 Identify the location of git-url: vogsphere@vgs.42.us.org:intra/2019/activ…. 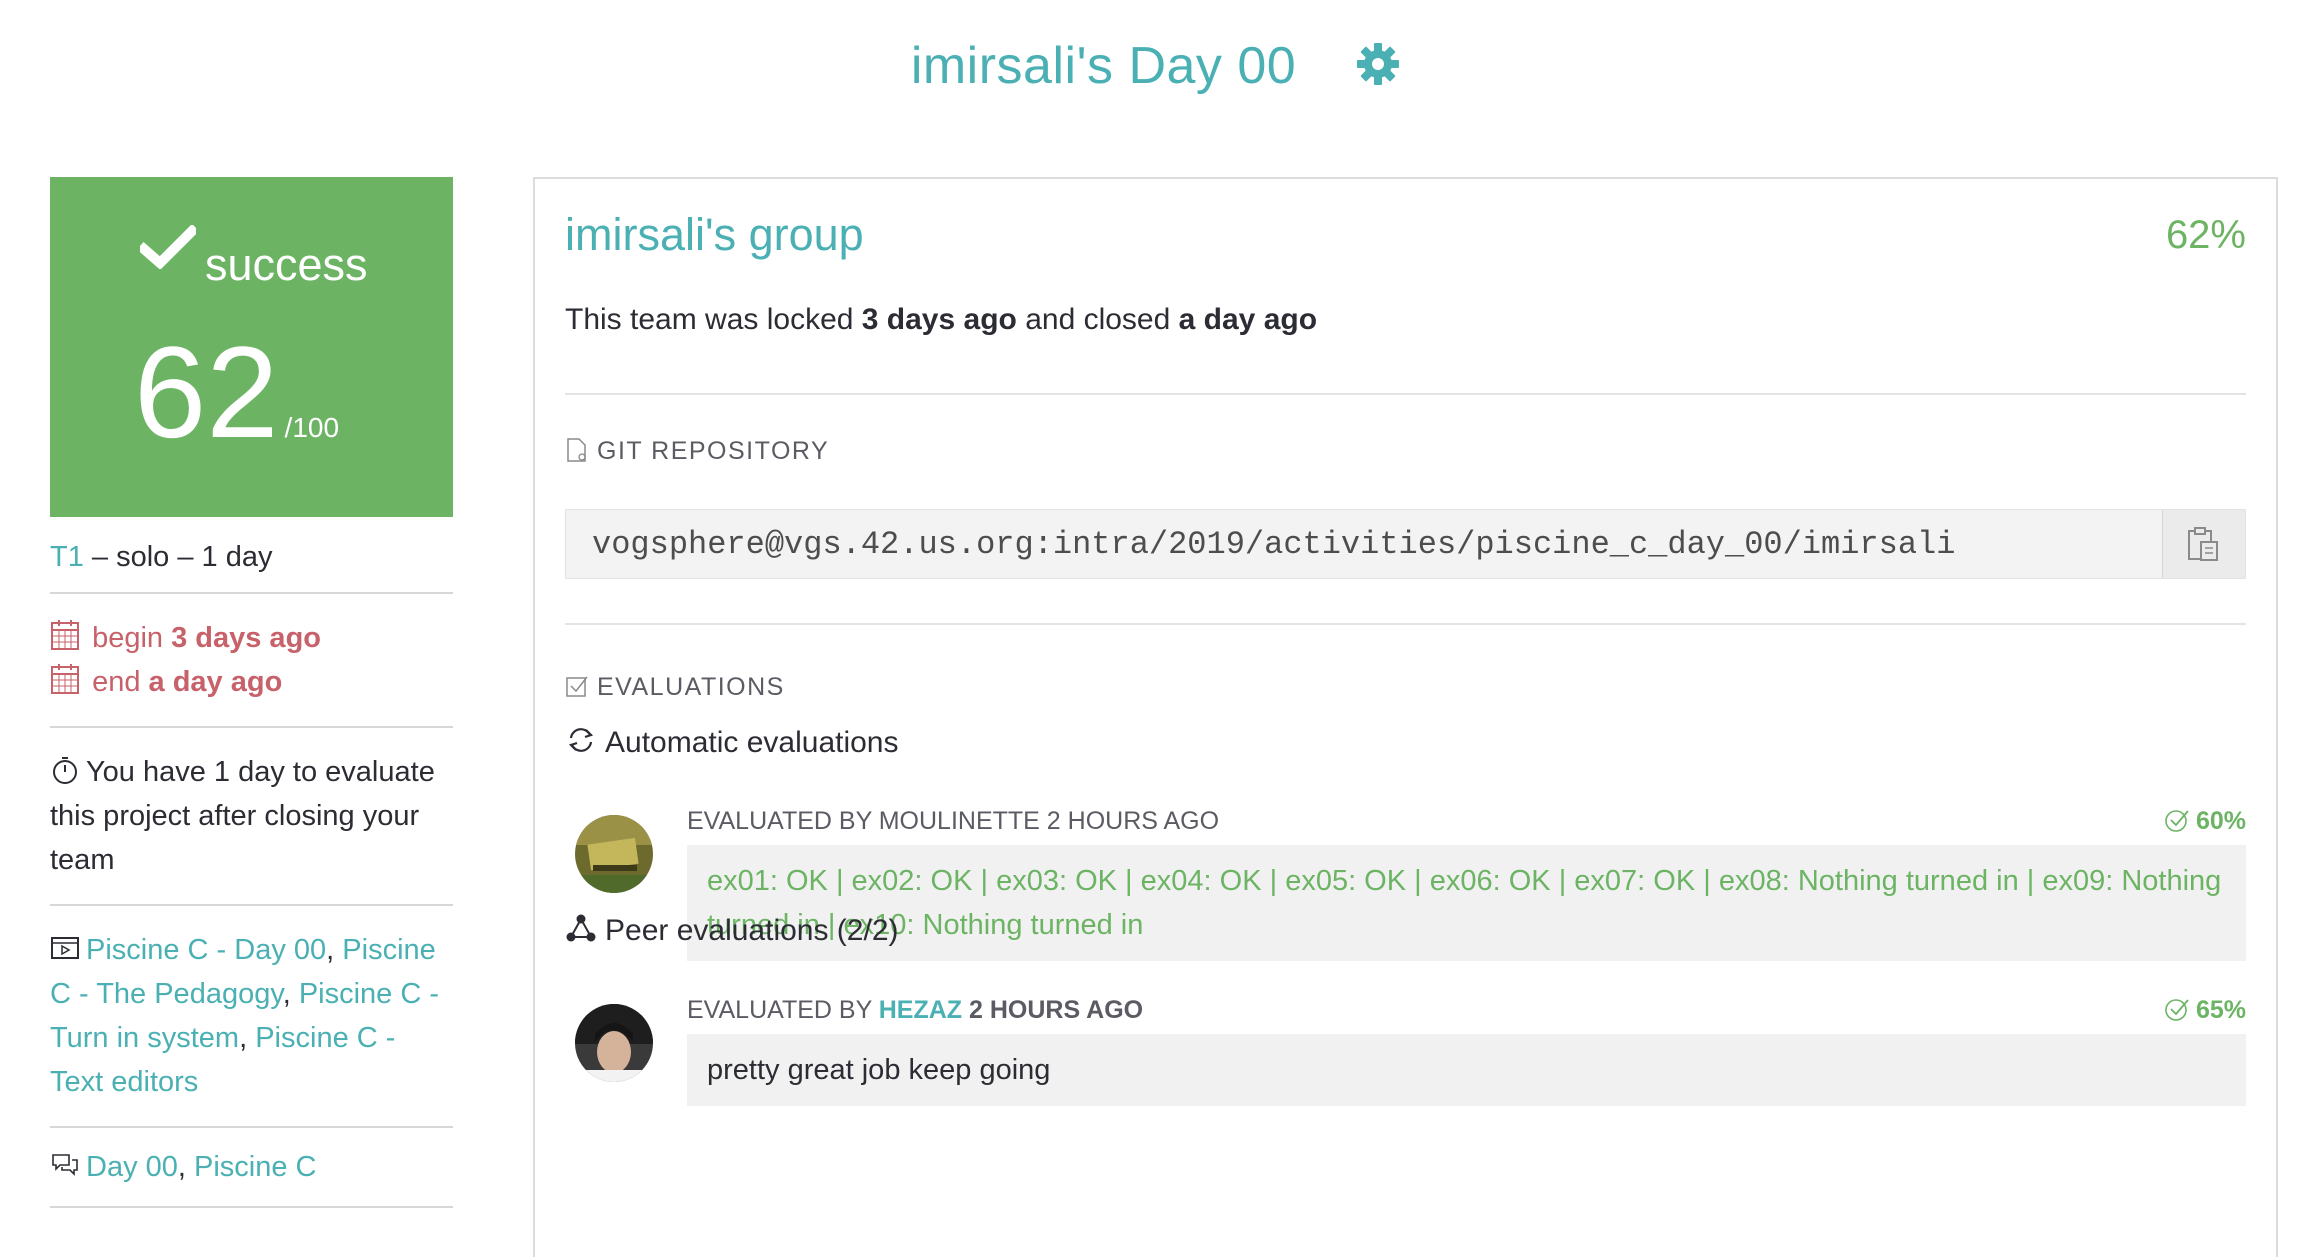
(1273, 544).